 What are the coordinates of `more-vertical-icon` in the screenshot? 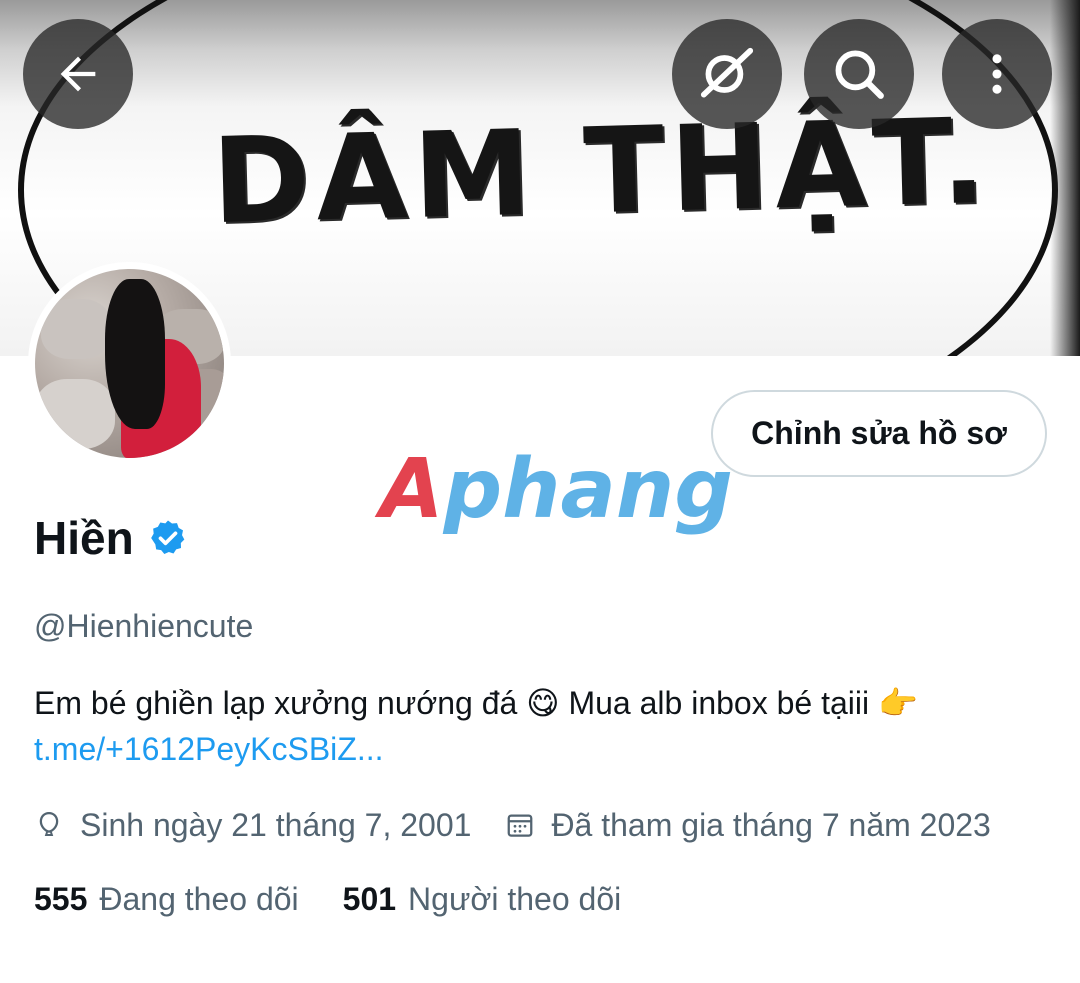 It's located at (997, 74).